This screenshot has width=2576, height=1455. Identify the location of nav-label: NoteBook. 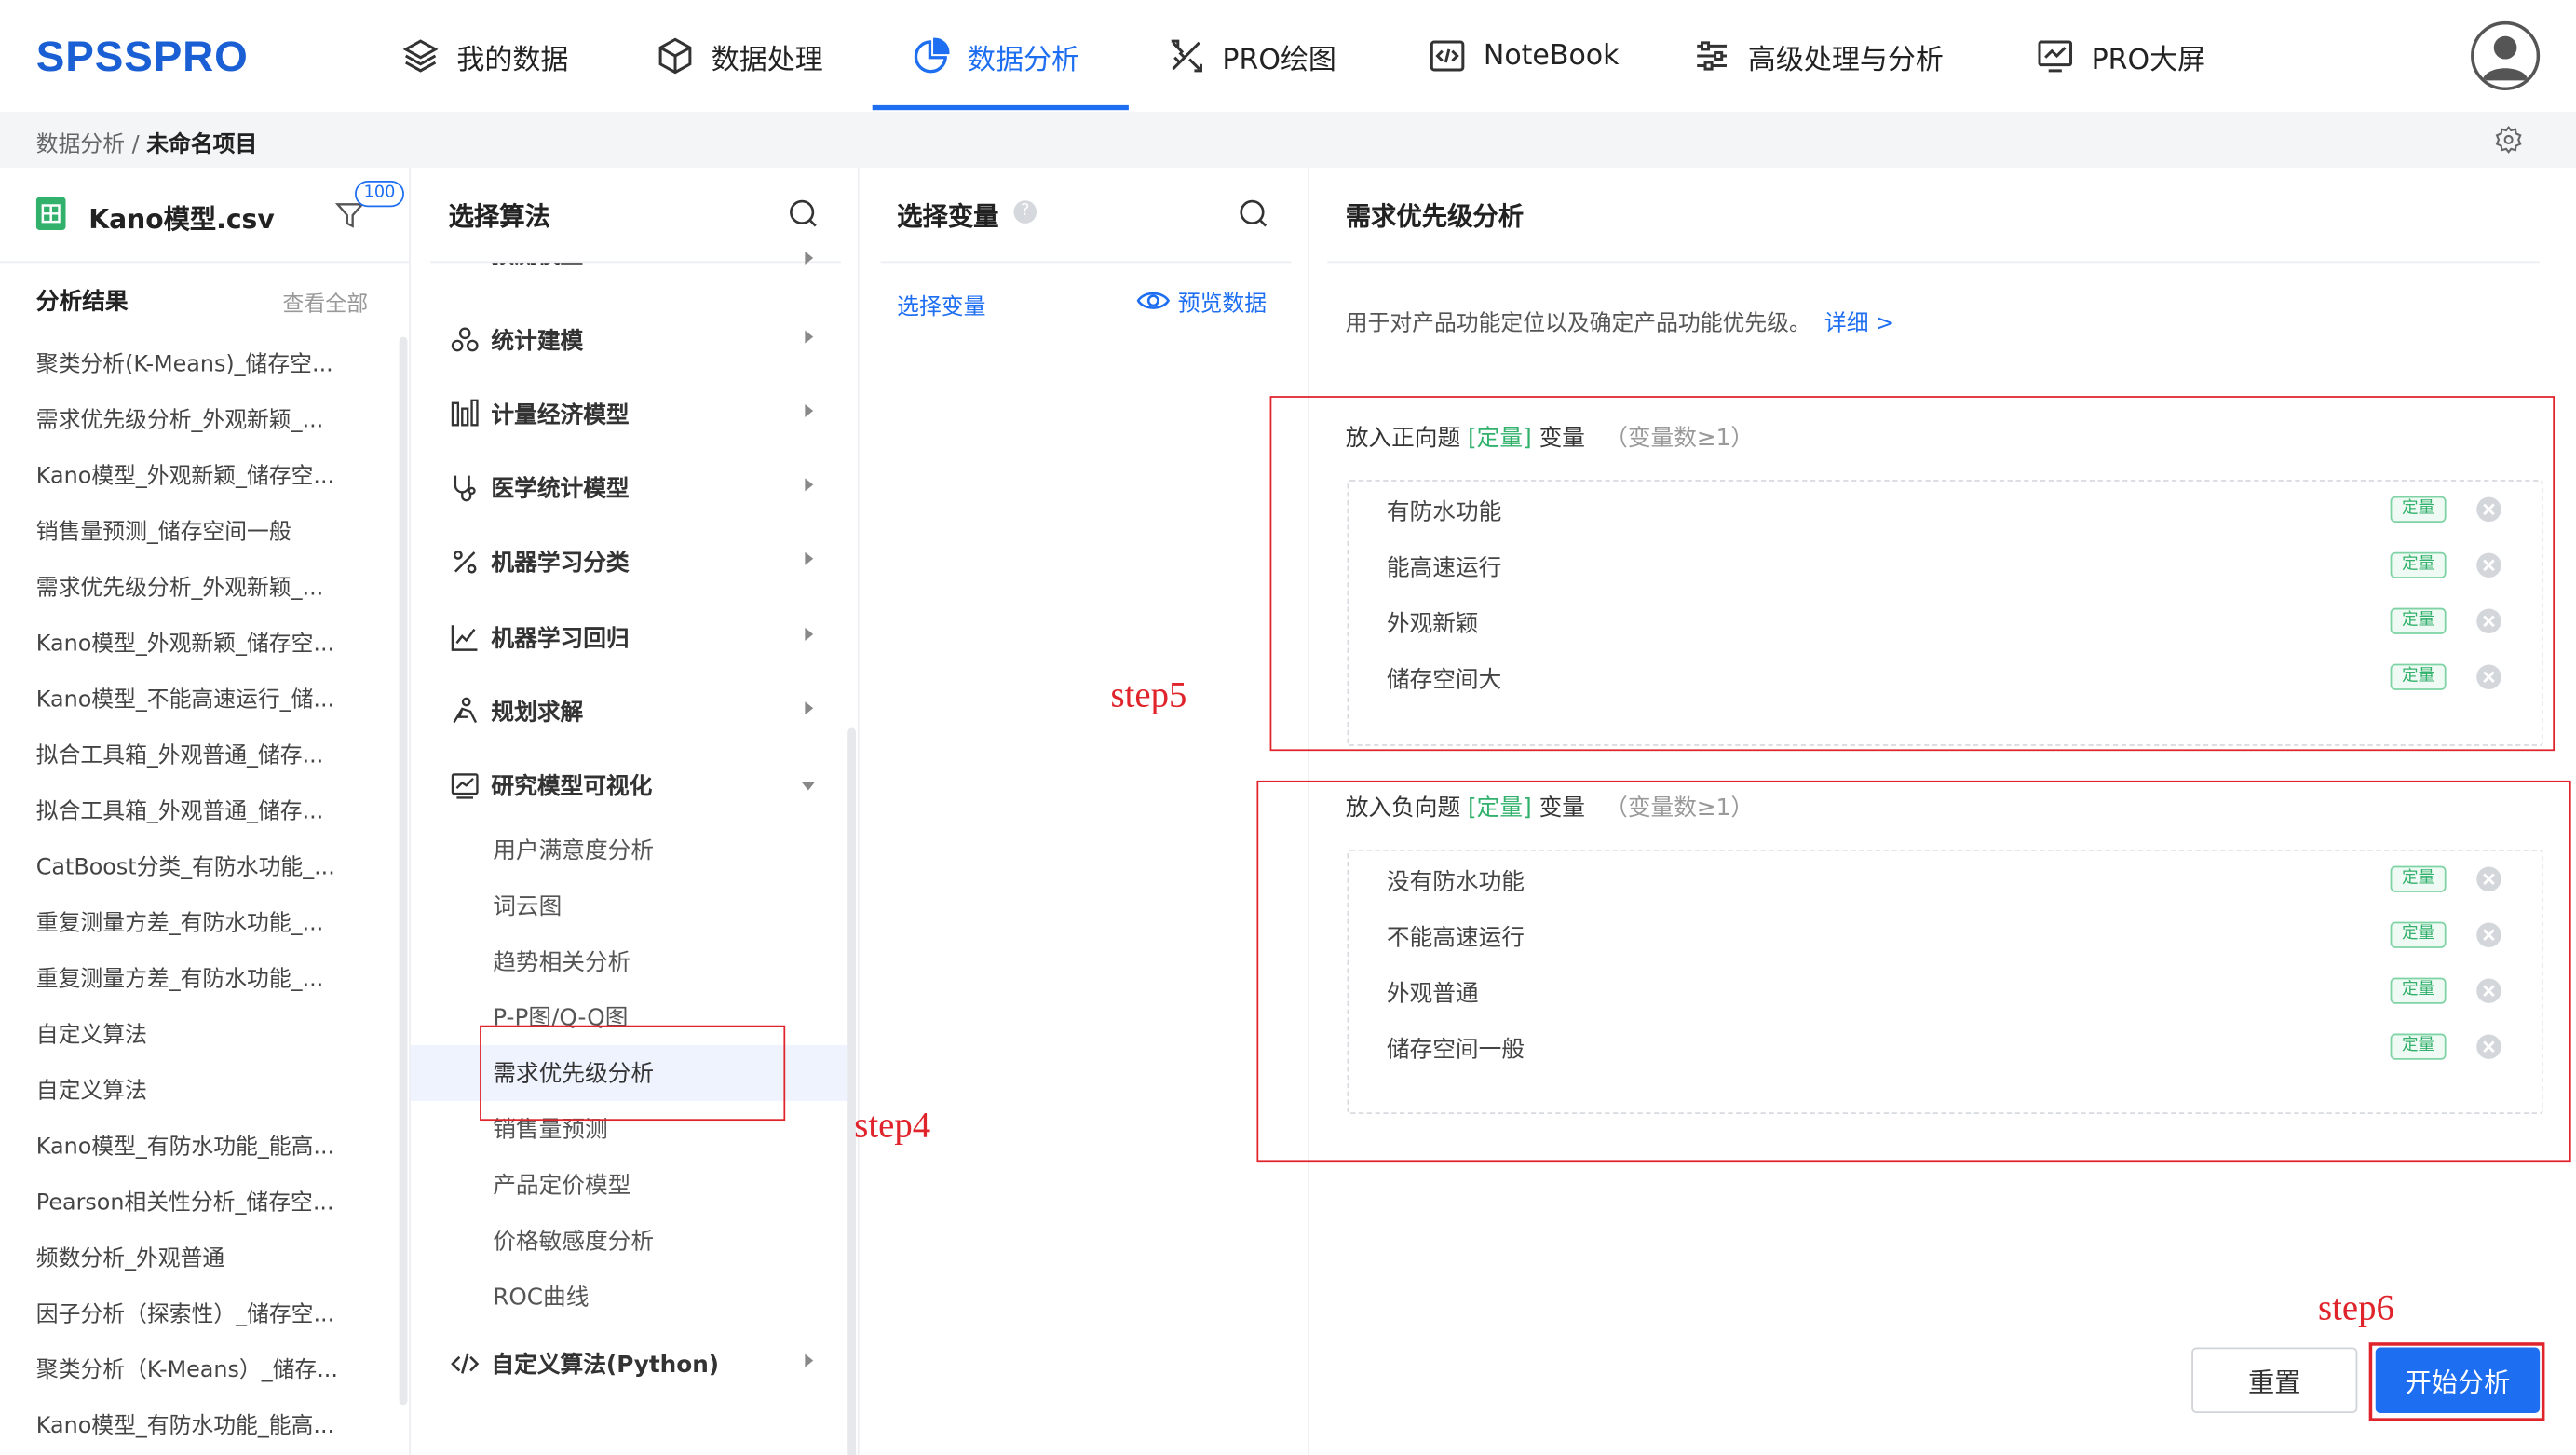
(1551, 56).